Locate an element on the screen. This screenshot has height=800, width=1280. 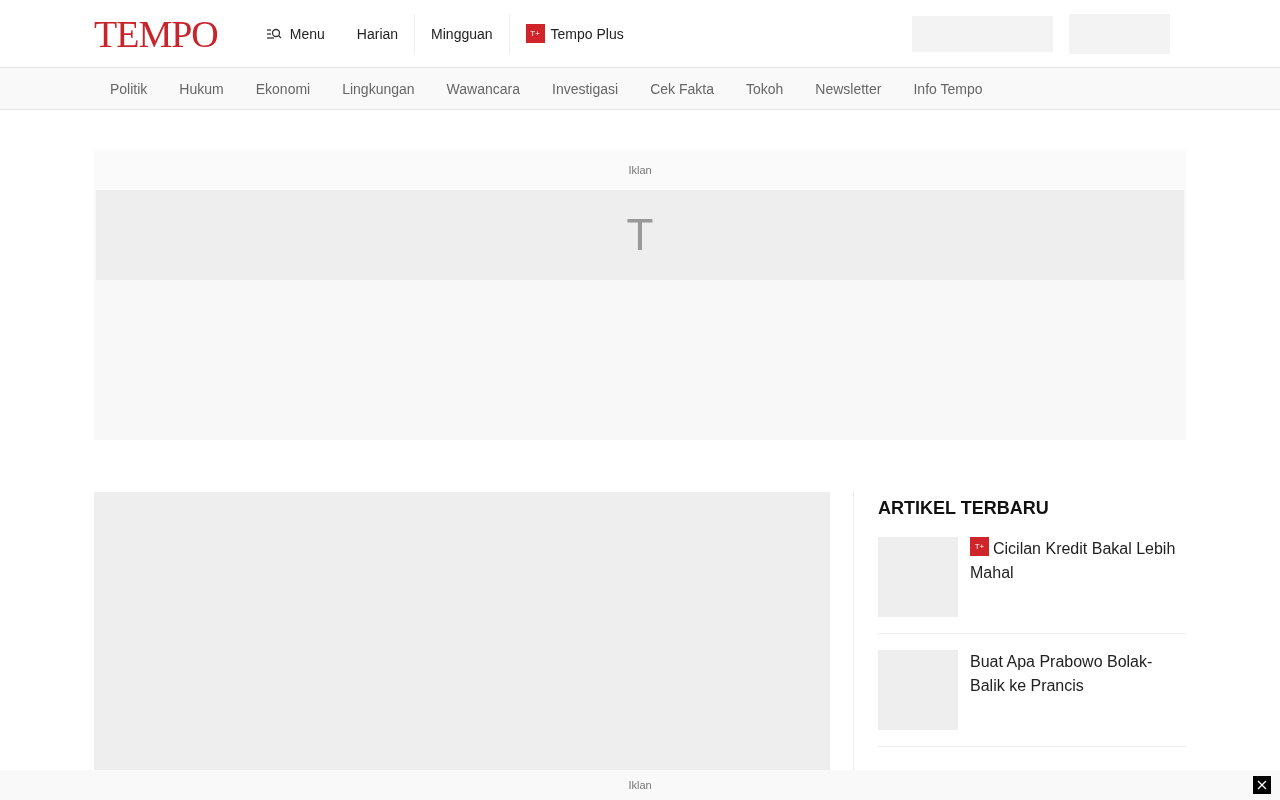
category-link: Politik is located at coordinates (129, 88).